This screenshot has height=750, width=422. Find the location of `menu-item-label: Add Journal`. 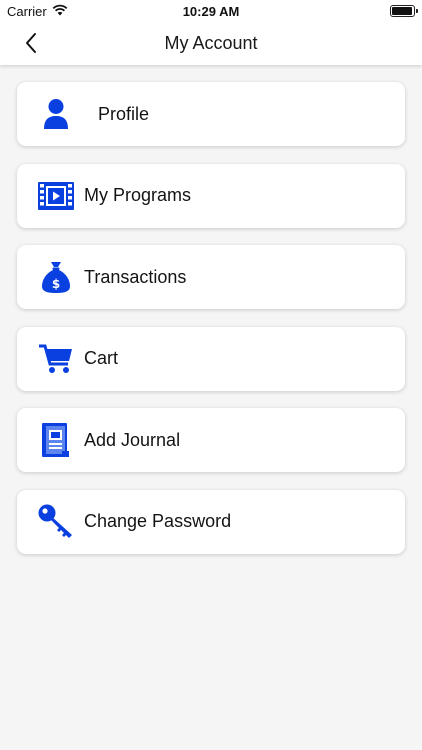

menu-item-label: Add Journal is located at coordinates (132, 439).